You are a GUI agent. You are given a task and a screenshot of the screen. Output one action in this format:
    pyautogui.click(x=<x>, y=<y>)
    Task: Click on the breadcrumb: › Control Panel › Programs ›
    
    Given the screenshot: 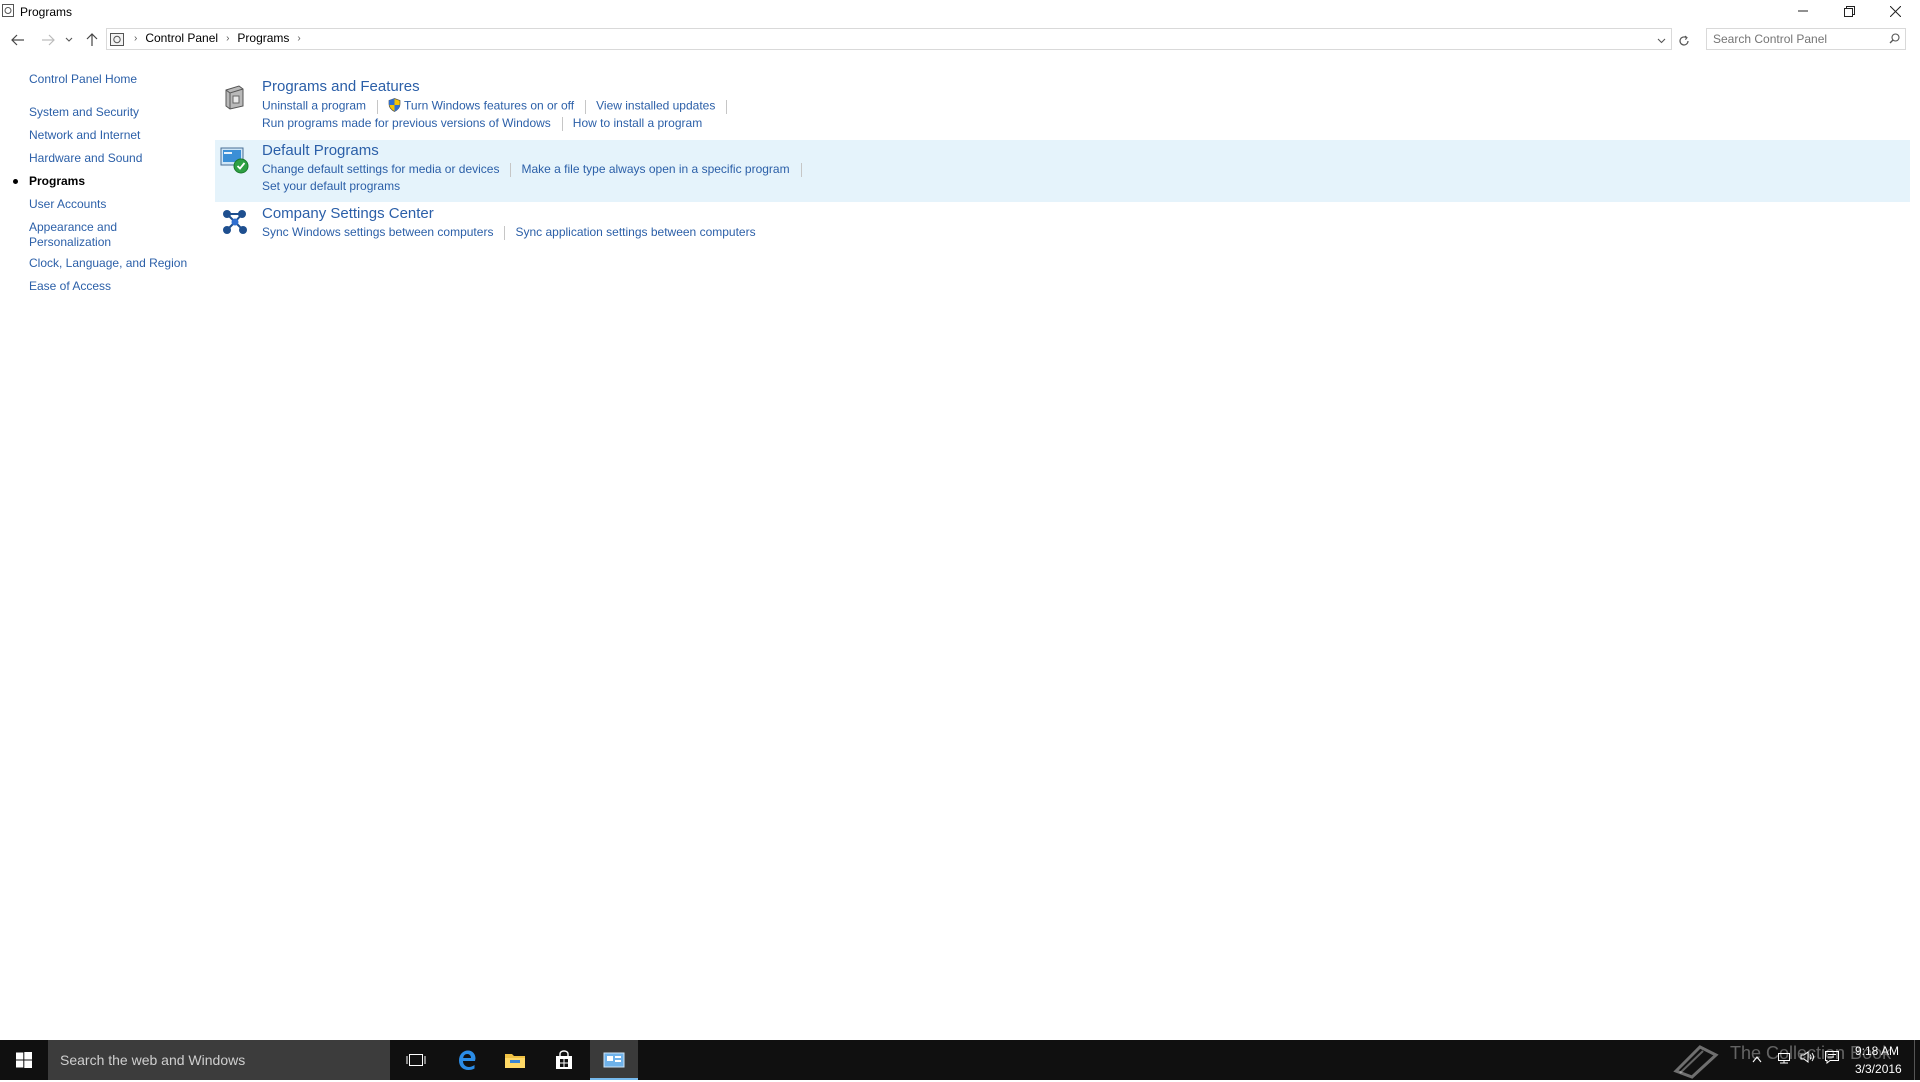 What is the action you would take?
    pyautogui.click(x=217, y=38)
    